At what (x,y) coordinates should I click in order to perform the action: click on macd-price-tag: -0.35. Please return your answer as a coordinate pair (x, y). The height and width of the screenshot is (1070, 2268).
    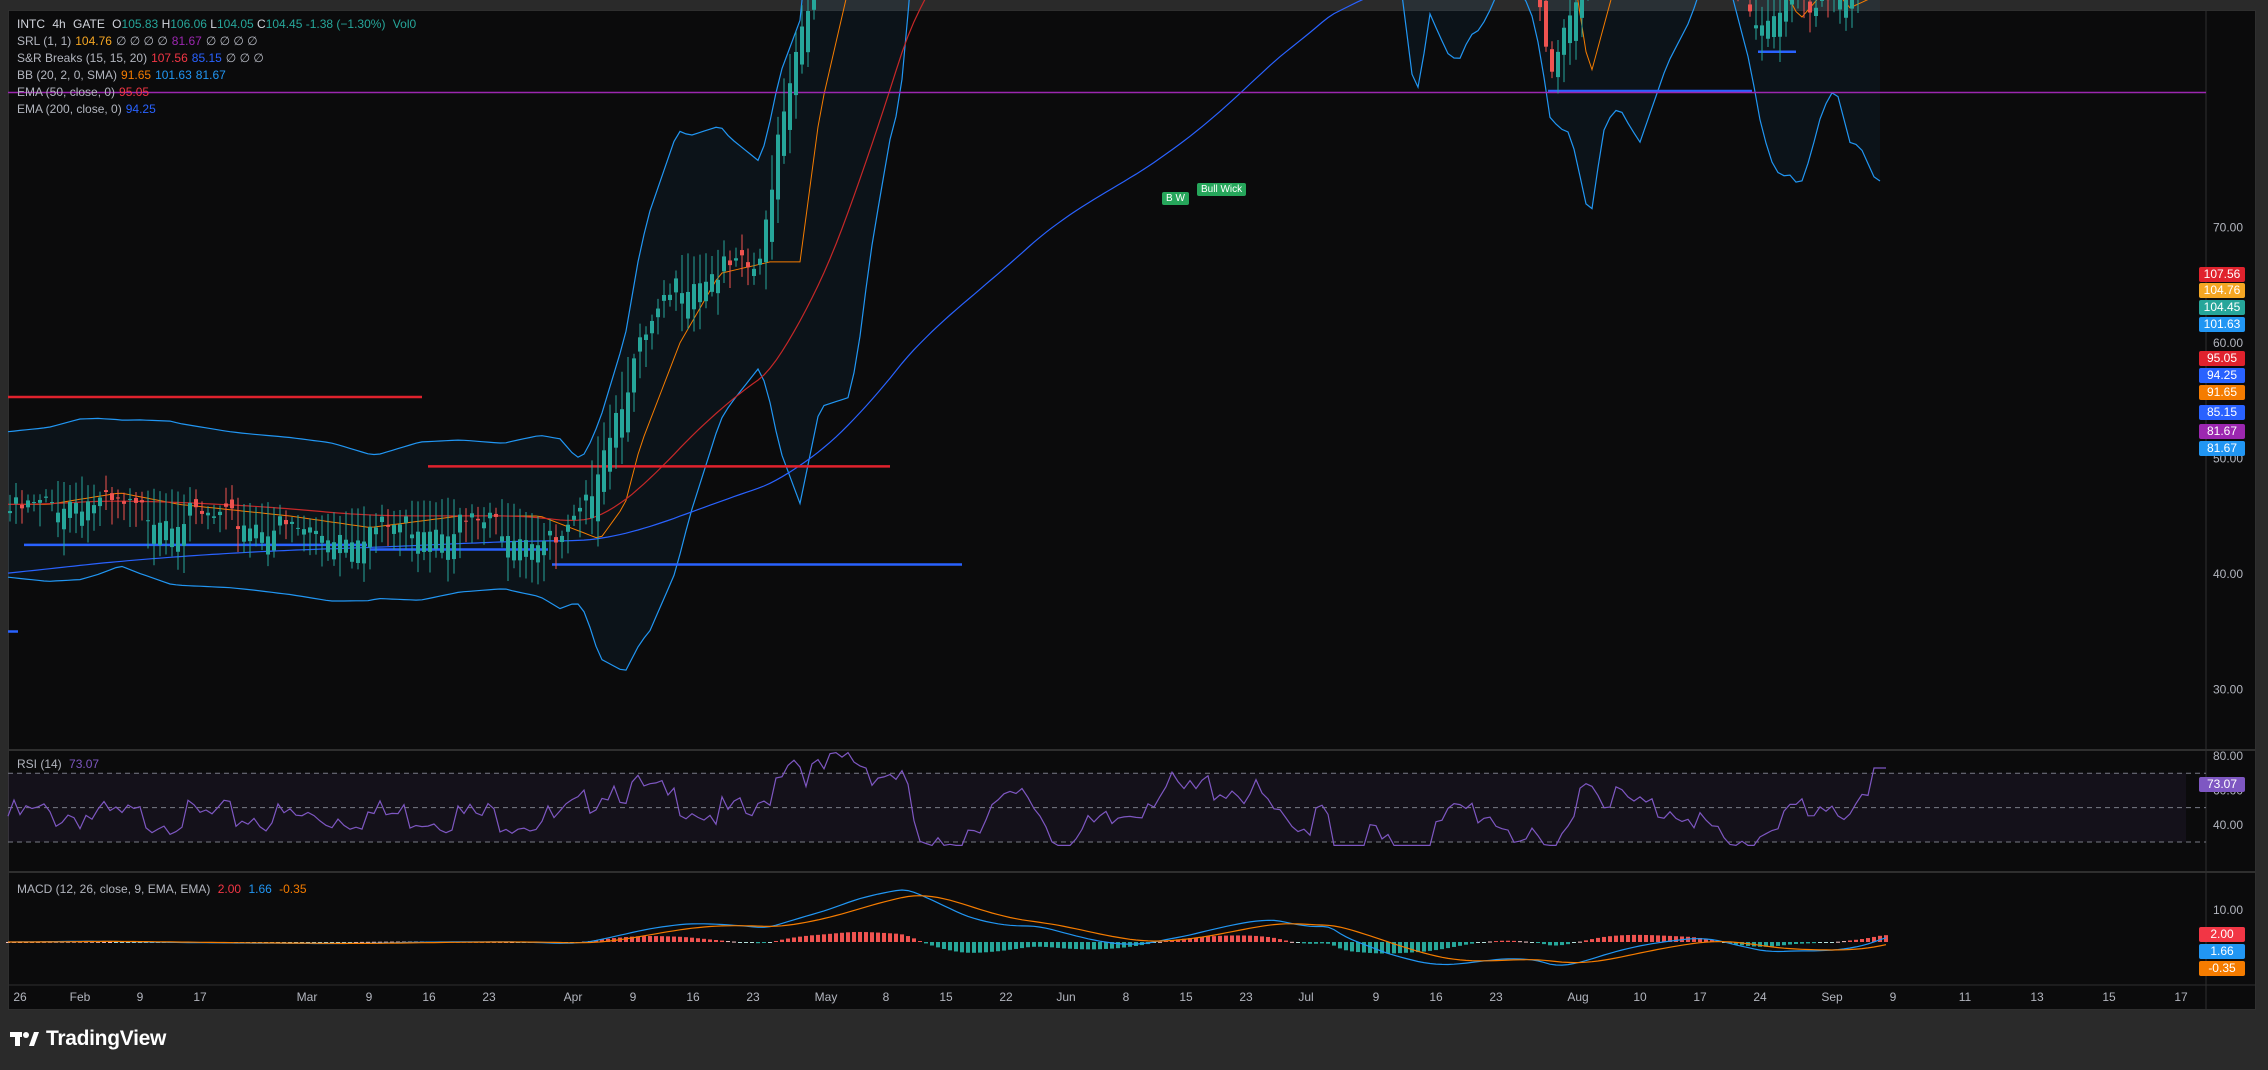
    Looking at the image, I should click on (2222, 968).